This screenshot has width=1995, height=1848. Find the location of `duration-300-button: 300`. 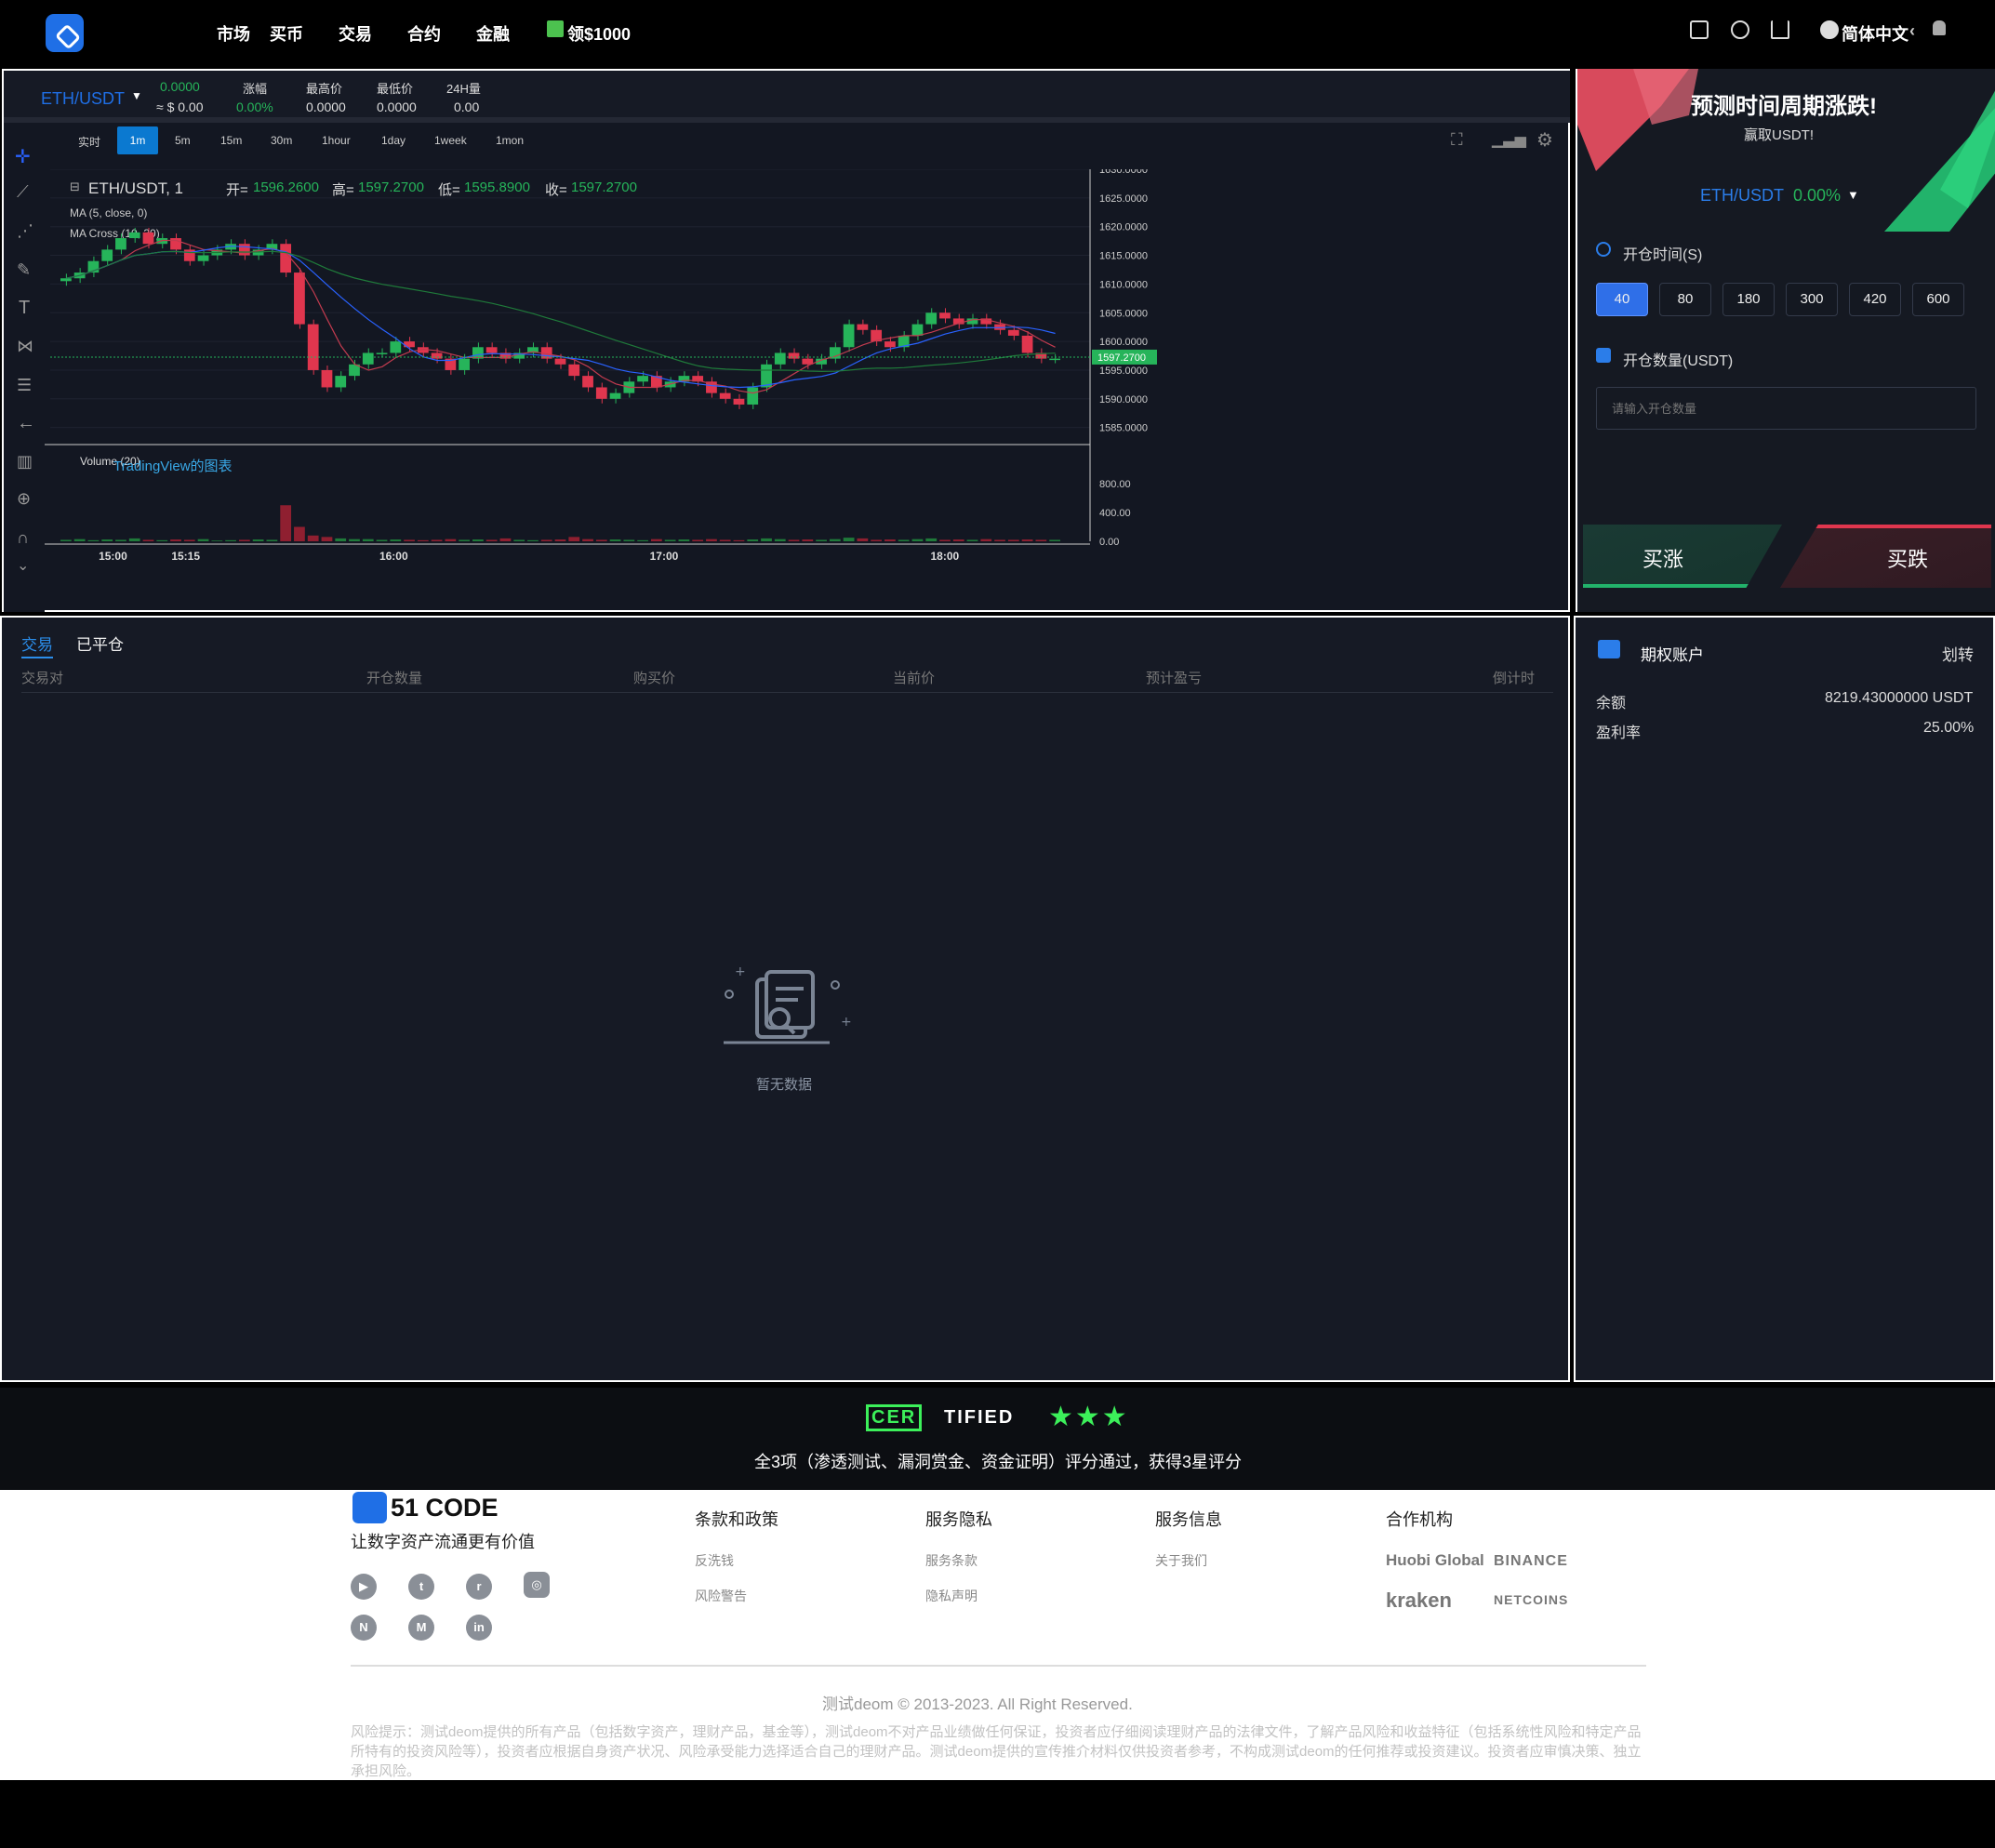

duration-300-button: 300 is located at coordinates (1812, 299).